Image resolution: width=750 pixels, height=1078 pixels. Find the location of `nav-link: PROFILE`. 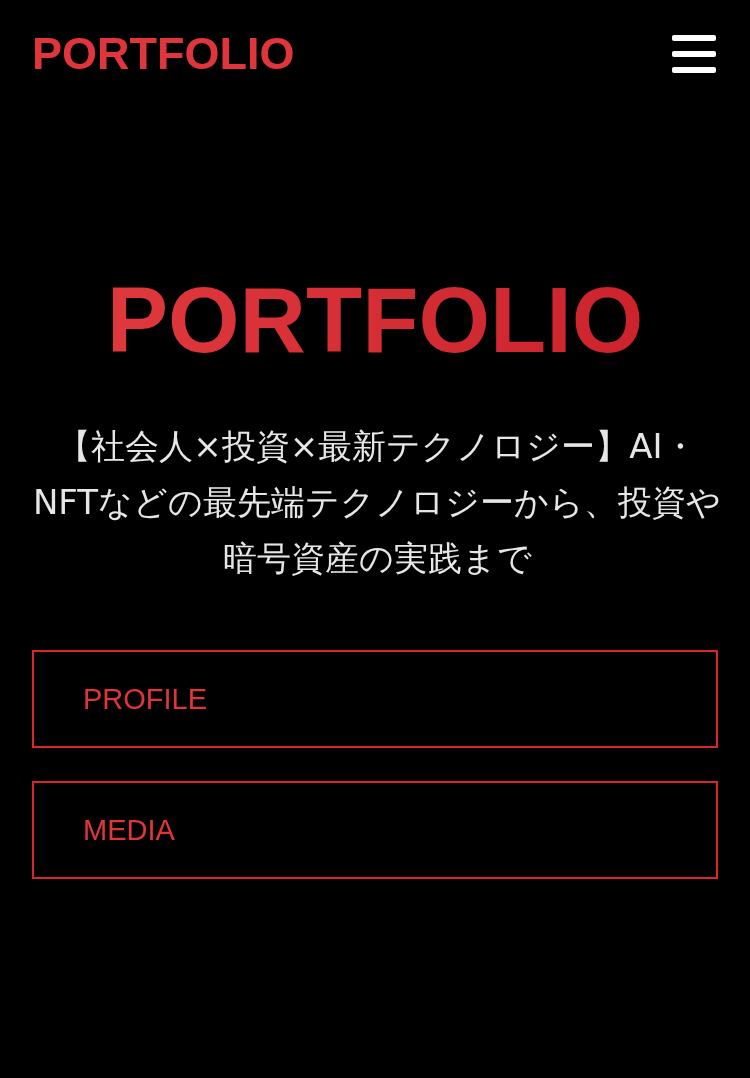

nav-link: PROFILE is located at coordinates (375, 699).